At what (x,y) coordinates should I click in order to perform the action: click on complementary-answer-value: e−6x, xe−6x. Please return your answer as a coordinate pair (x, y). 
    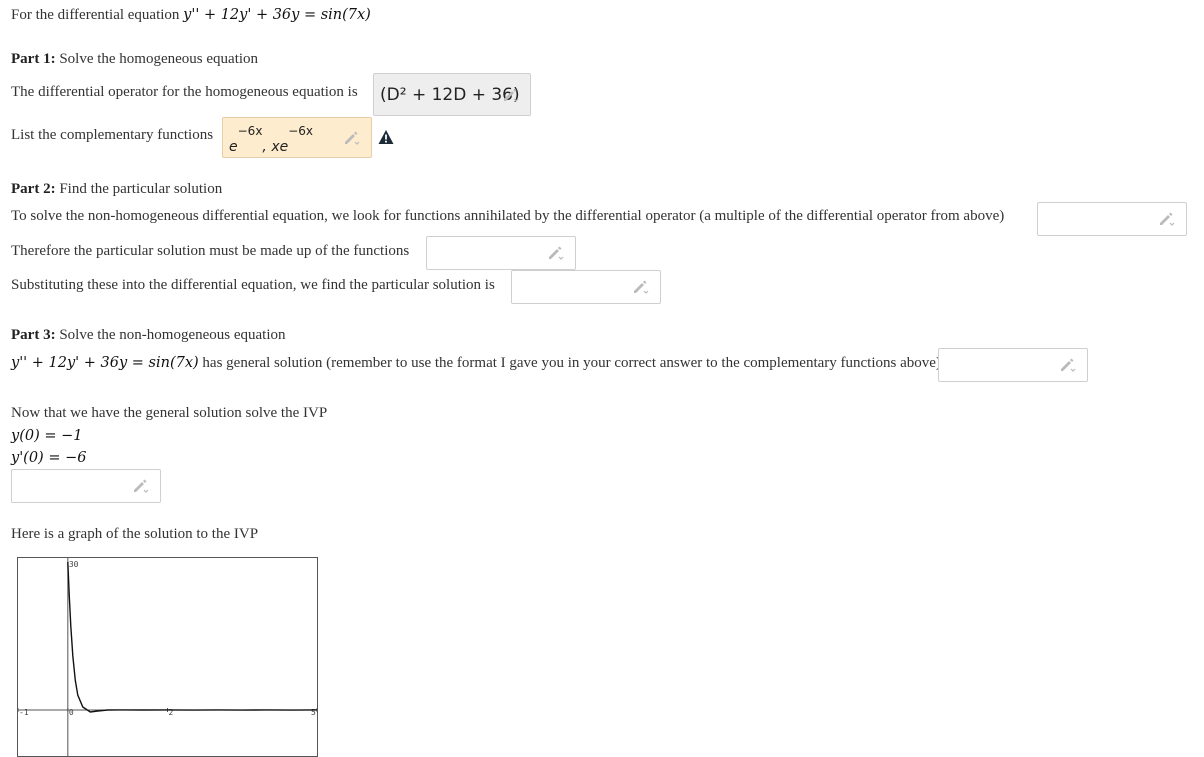
    Looking at the image, I should click on (271, 139).